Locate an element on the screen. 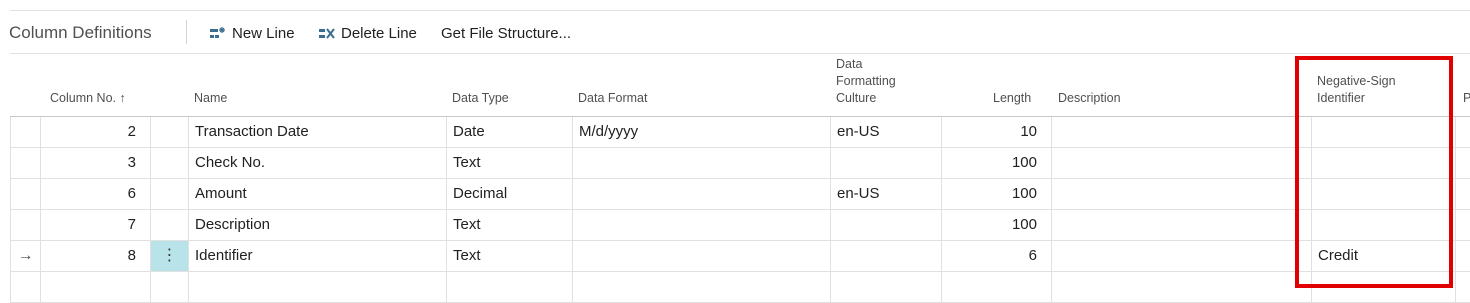 The height and width of the screenshot is (303, 1470). name-cell: Identifier is located at coordinates (317, 256).